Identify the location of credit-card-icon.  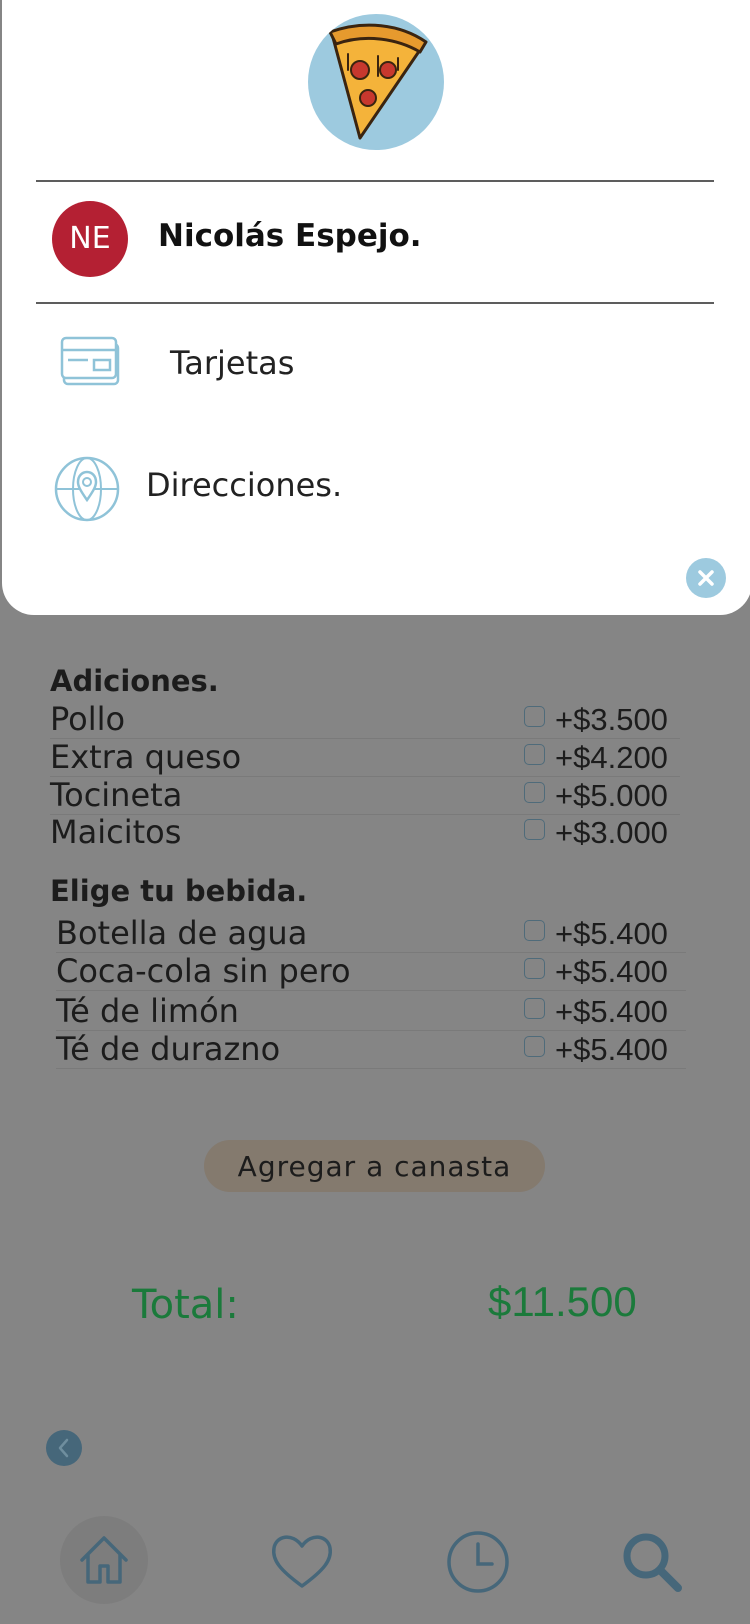
(90, 361).